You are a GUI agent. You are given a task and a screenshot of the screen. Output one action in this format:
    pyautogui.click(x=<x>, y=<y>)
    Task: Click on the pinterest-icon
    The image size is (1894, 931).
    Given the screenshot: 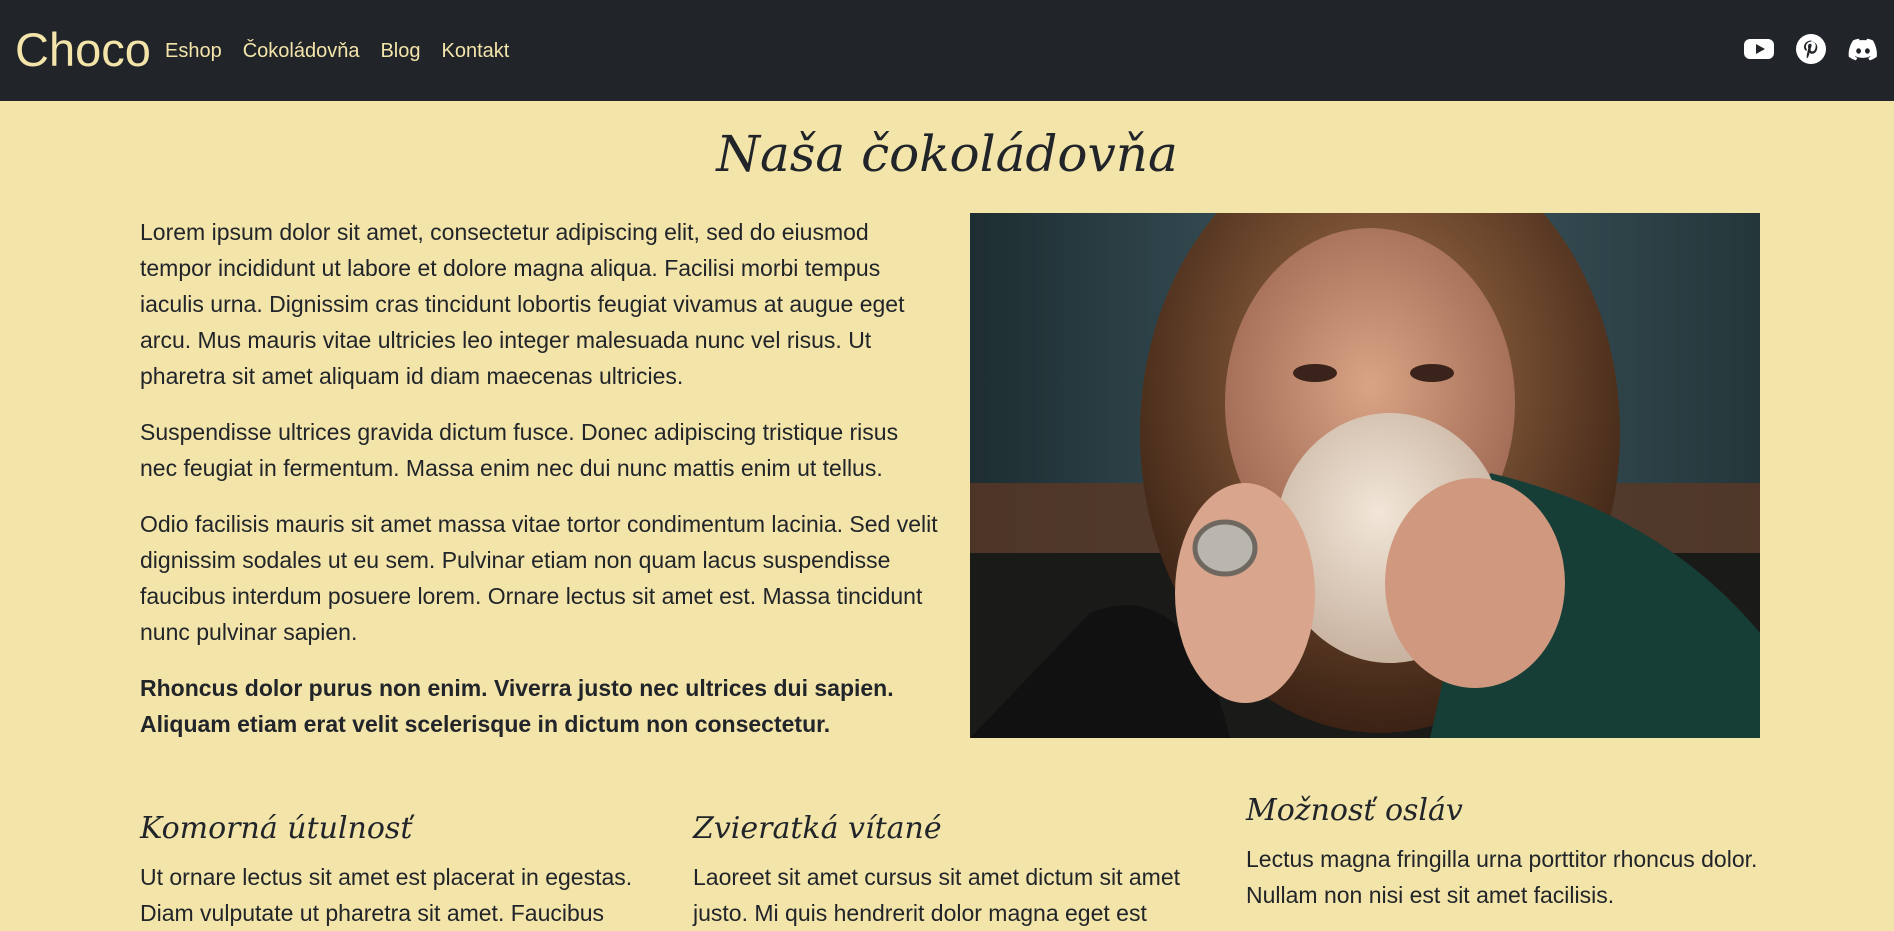 What is the action you would take?
    pyautogui.click(x=1811, y=49)
    